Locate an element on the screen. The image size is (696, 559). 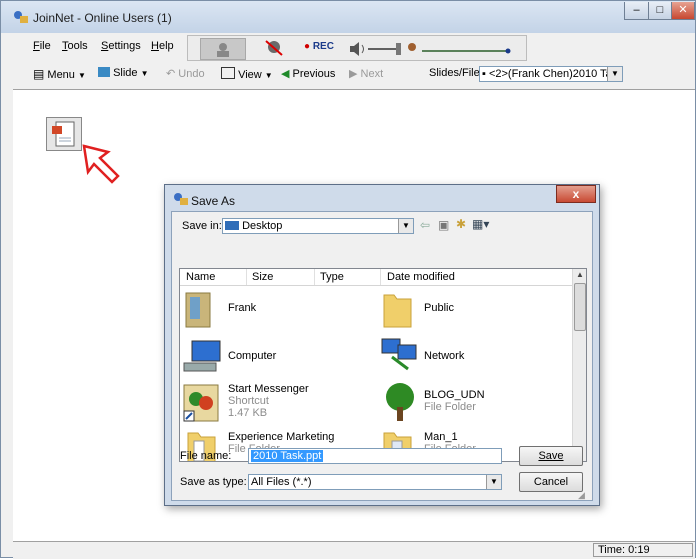
item-name: Network is located at coordinates (444, 356).